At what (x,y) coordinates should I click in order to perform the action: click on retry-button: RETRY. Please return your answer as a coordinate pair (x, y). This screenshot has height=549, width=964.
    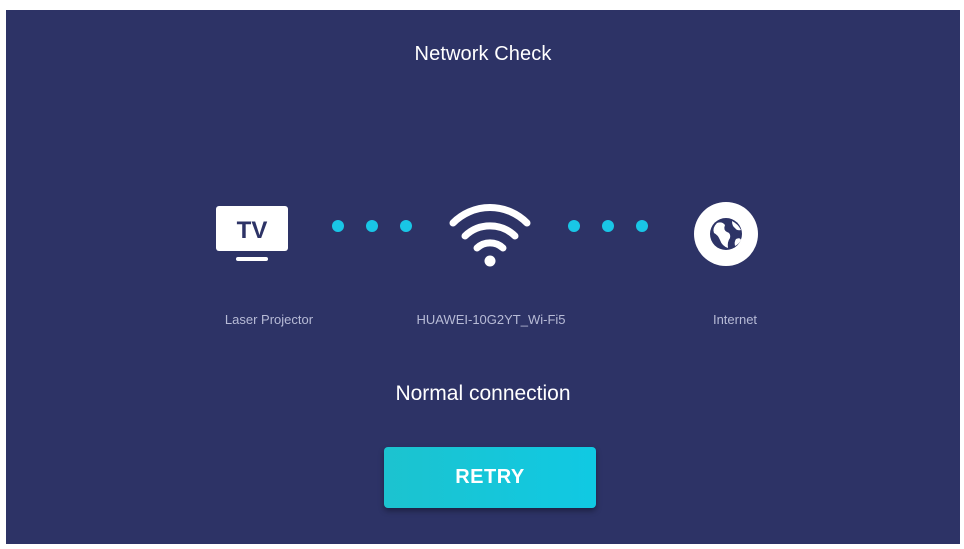
    Looking at the image, I should click on (490, 477).